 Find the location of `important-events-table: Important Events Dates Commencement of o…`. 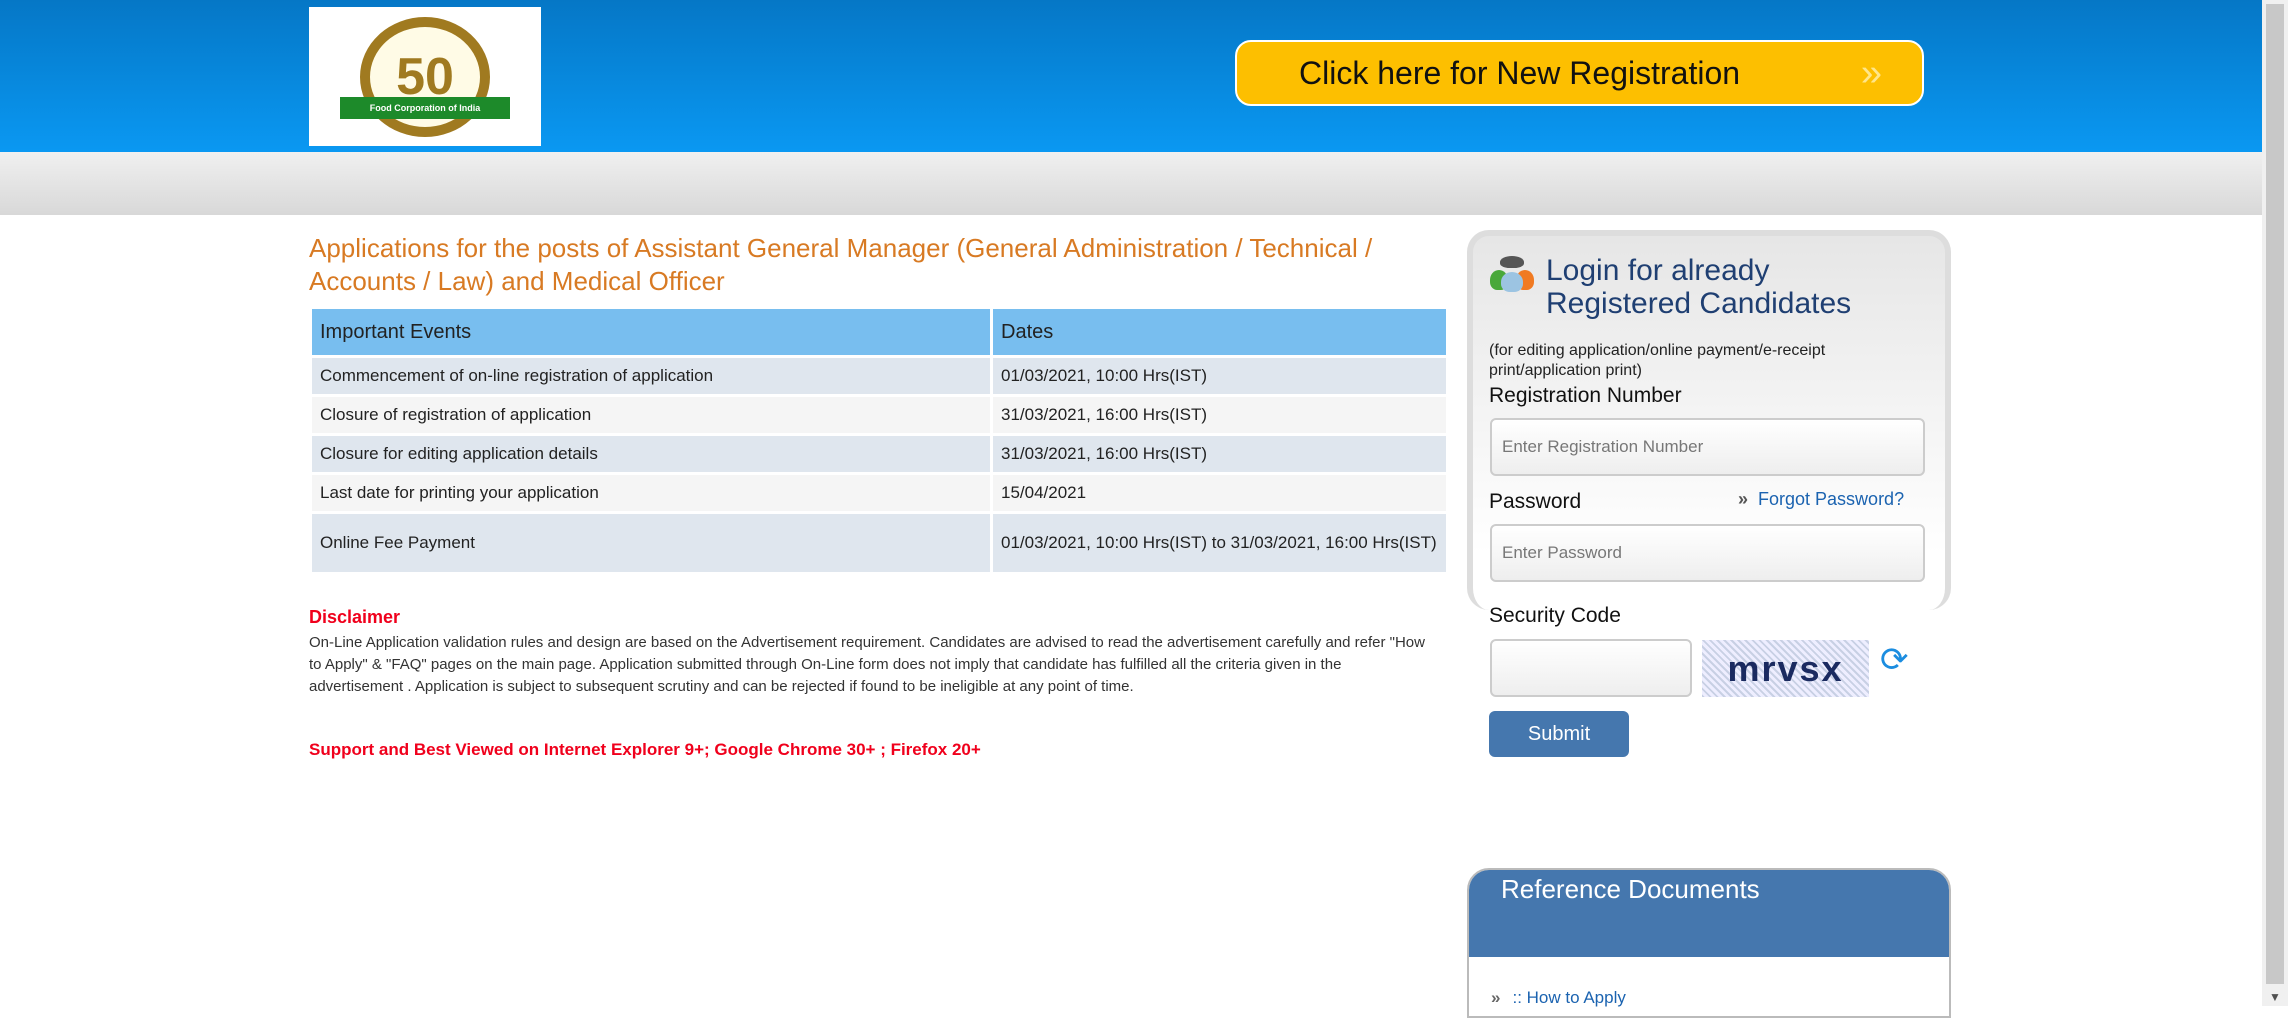

important-events-table: Important Events Dates Commencement of o… is located at coordinates (879, 440).